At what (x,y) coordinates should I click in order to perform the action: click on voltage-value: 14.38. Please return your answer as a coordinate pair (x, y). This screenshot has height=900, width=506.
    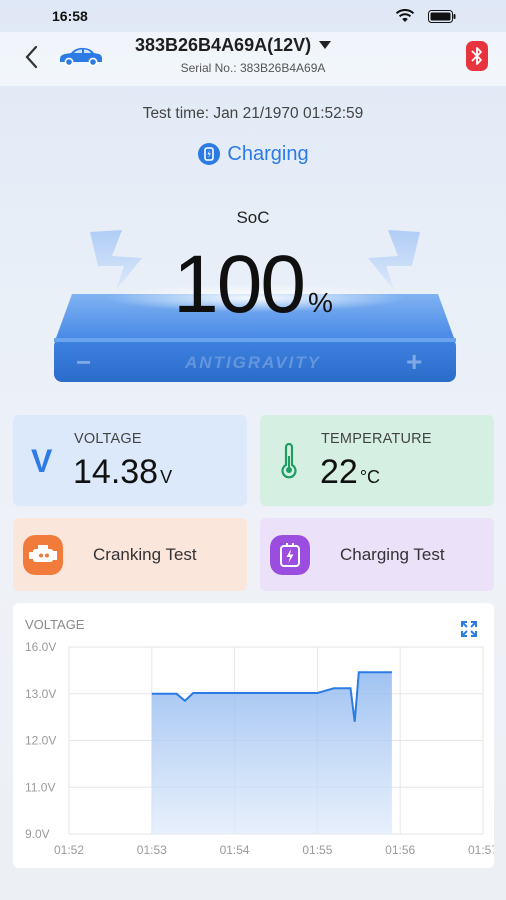
    Looking at the image, I should click on (116, 472).